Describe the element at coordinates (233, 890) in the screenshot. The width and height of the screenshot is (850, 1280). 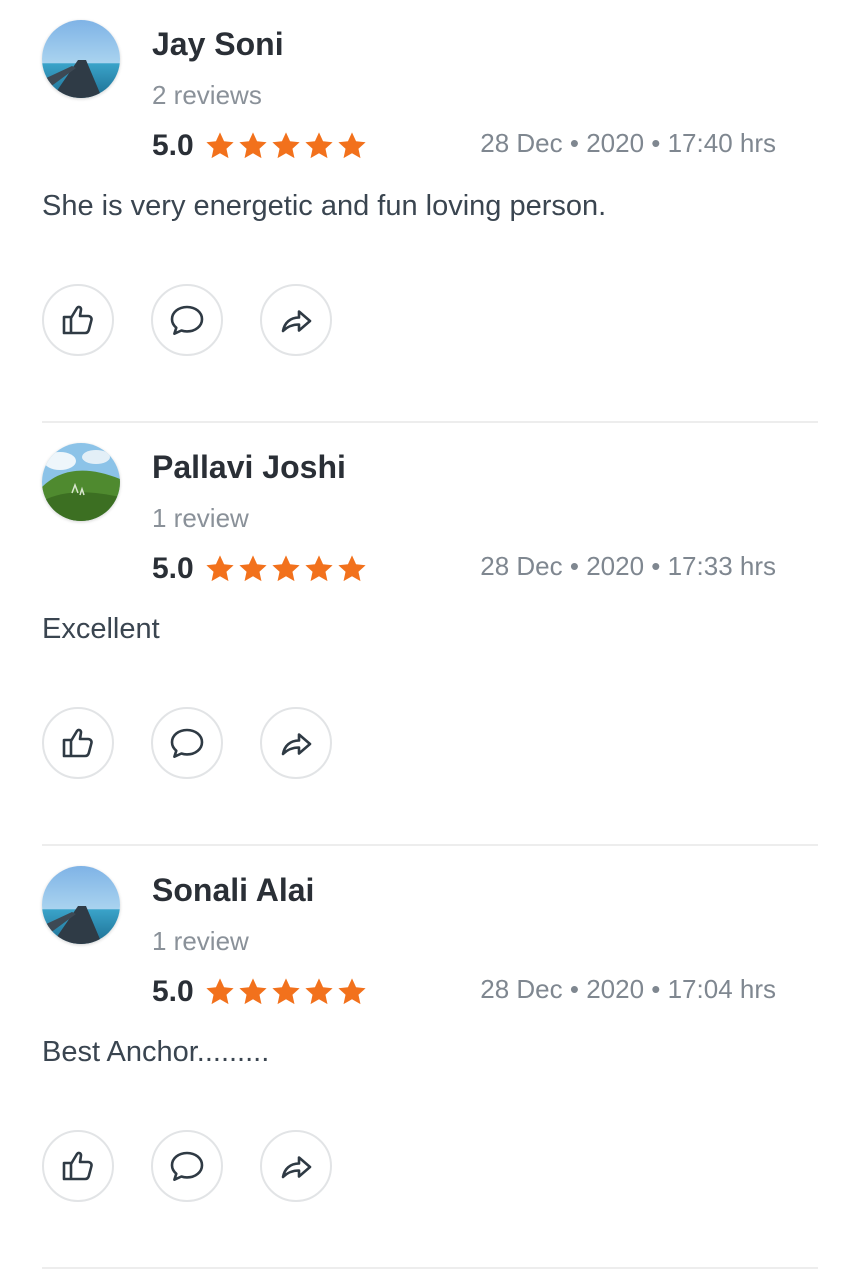
I see `reviewer-name: Sonali Alai` at that location.